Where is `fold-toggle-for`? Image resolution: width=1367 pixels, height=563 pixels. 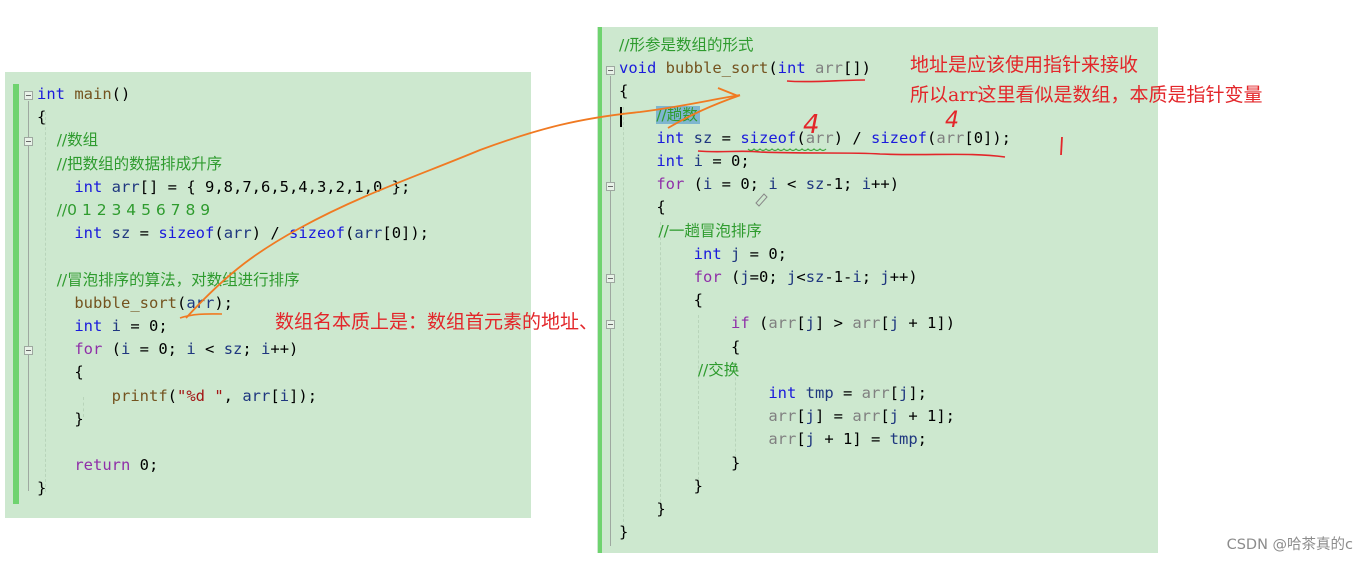
fold-toggle-for is located at coordinates (28, 350).